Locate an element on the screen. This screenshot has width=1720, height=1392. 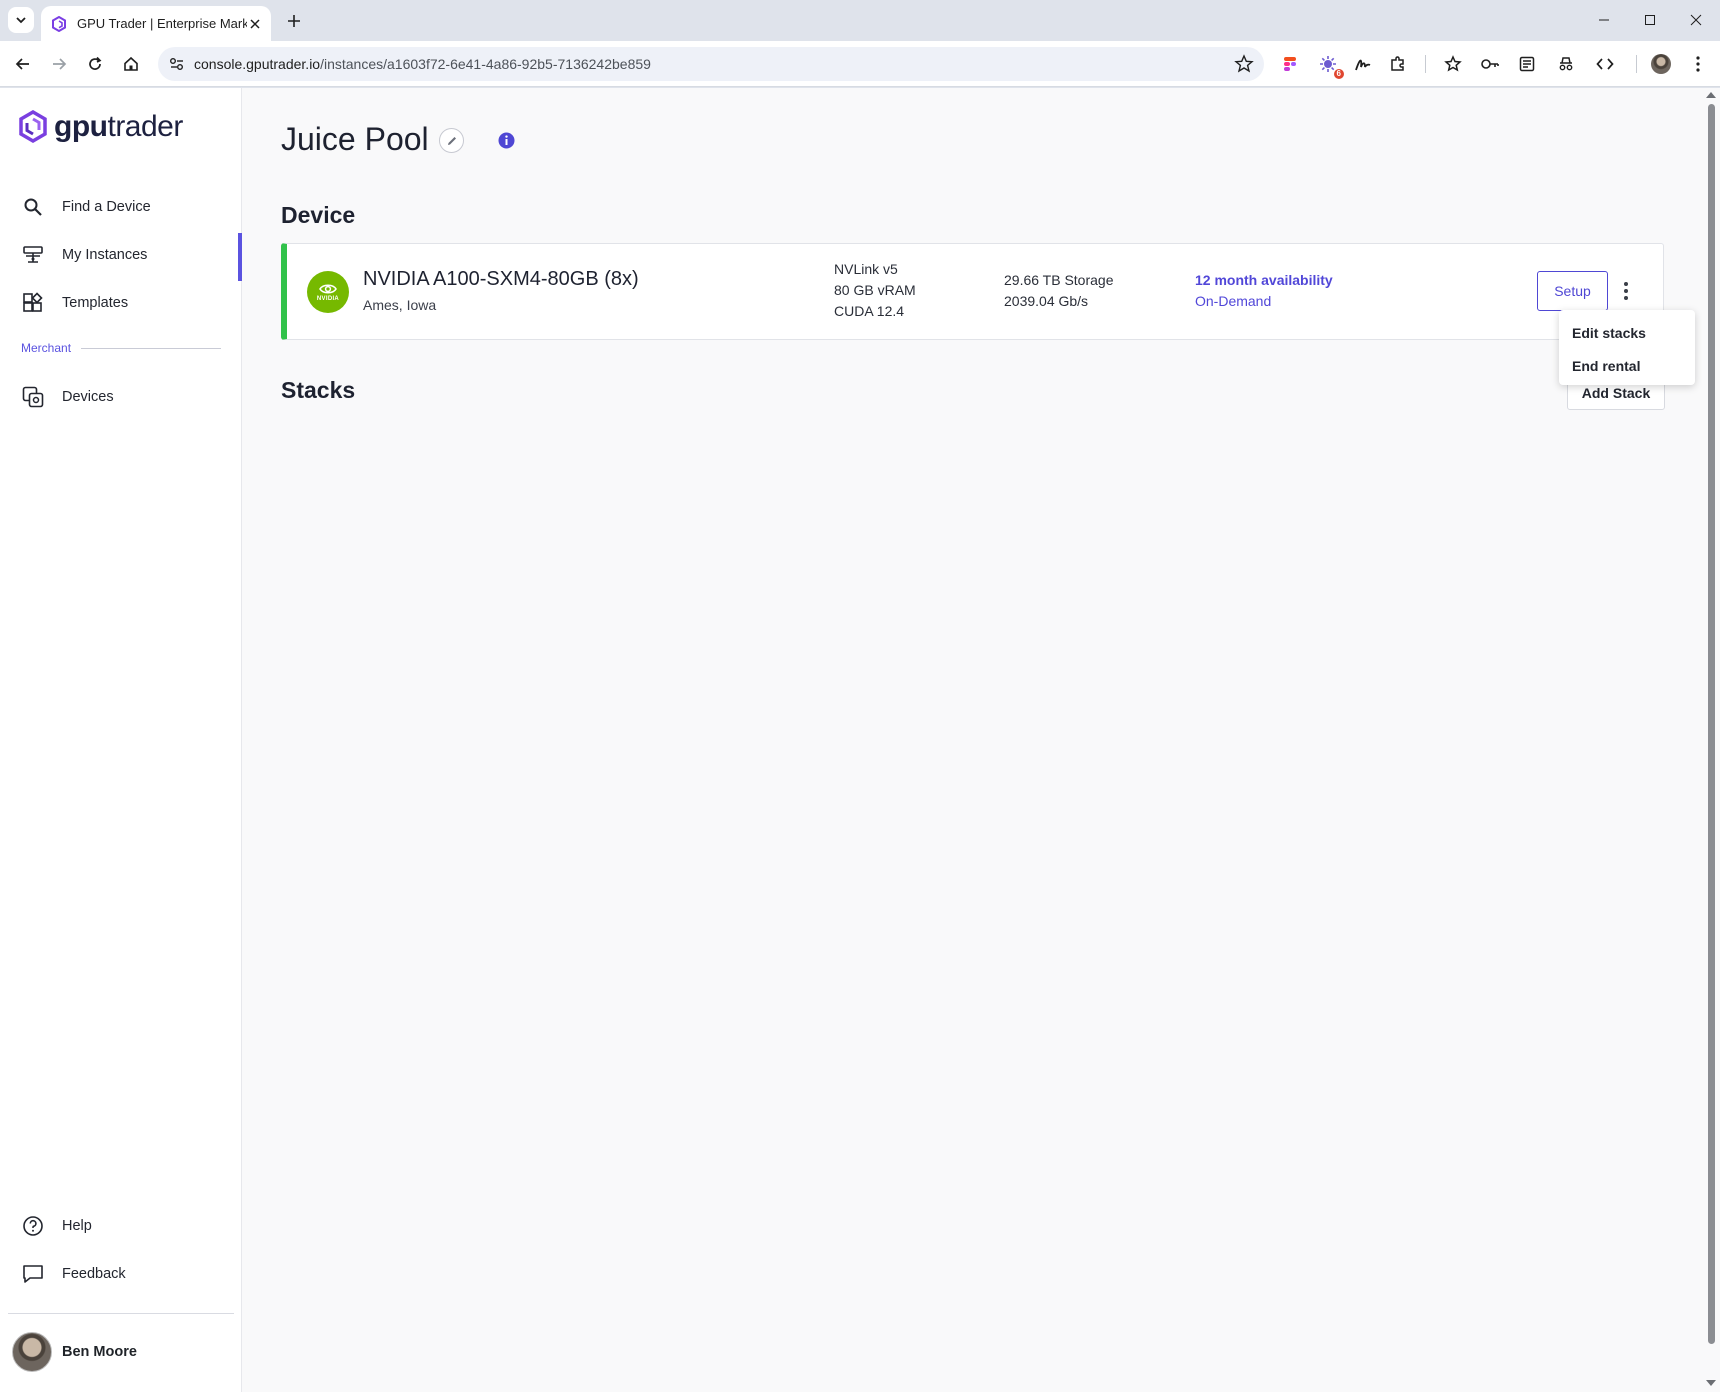
page-scrollbar is located at coordinates (1711, 740).